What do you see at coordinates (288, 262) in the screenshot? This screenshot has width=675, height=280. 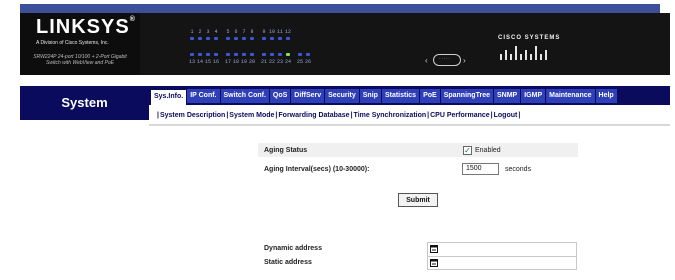 I see `static-address-label: Static address` at bounding box center [288, 262].